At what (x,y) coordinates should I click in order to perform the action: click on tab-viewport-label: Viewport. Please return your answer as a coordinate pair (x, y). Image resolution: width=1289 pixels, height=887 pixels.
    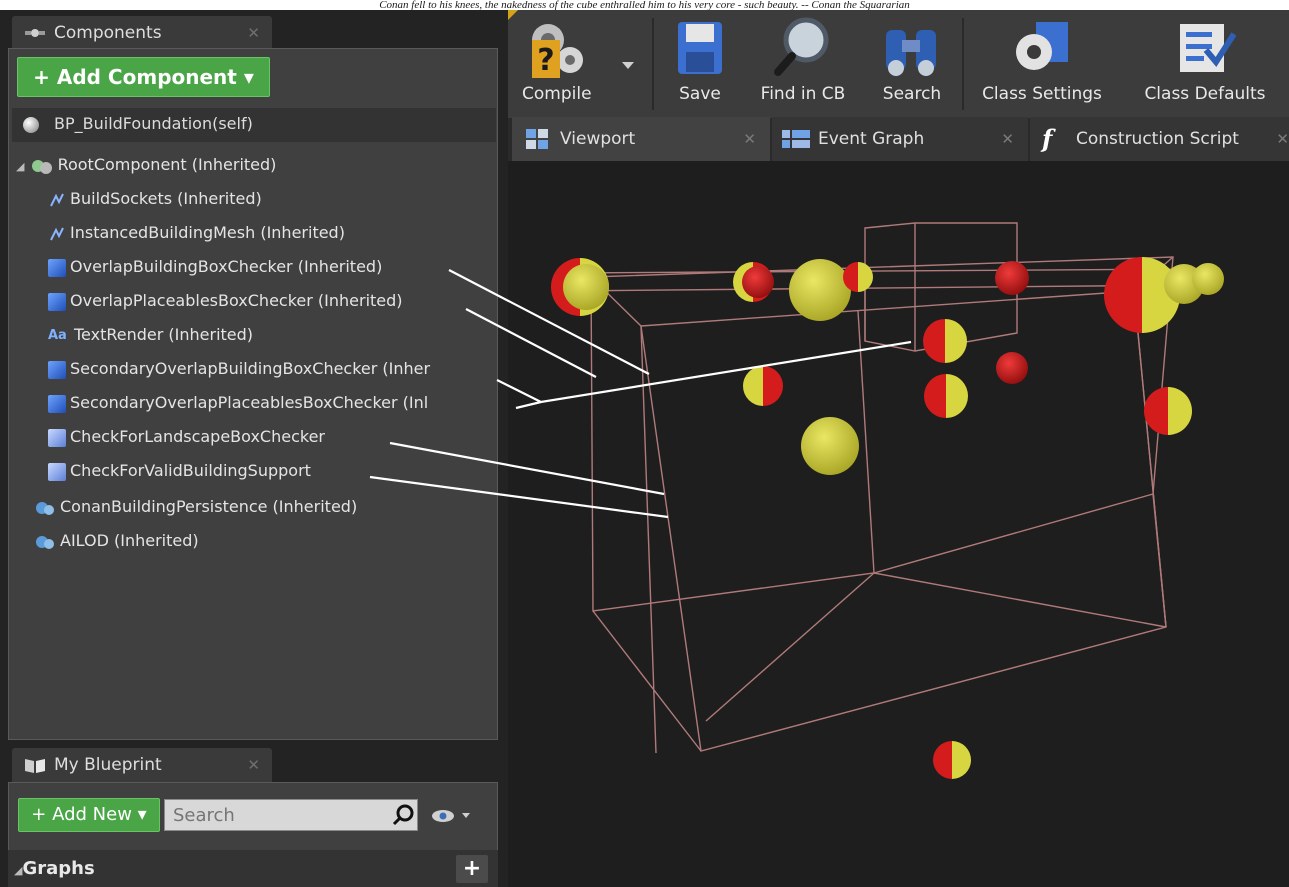
    Looking at the image, I should click on (598, 139).